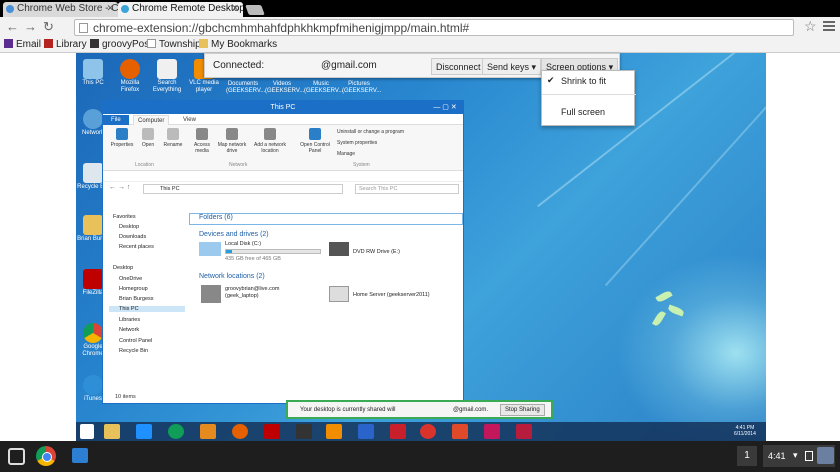 Image resolution: width=840 pixels, height=472 pixels. Describe the element at coordinates (129, 227) in the screenshot. I see `nav-desktop: Desktop` at that location.